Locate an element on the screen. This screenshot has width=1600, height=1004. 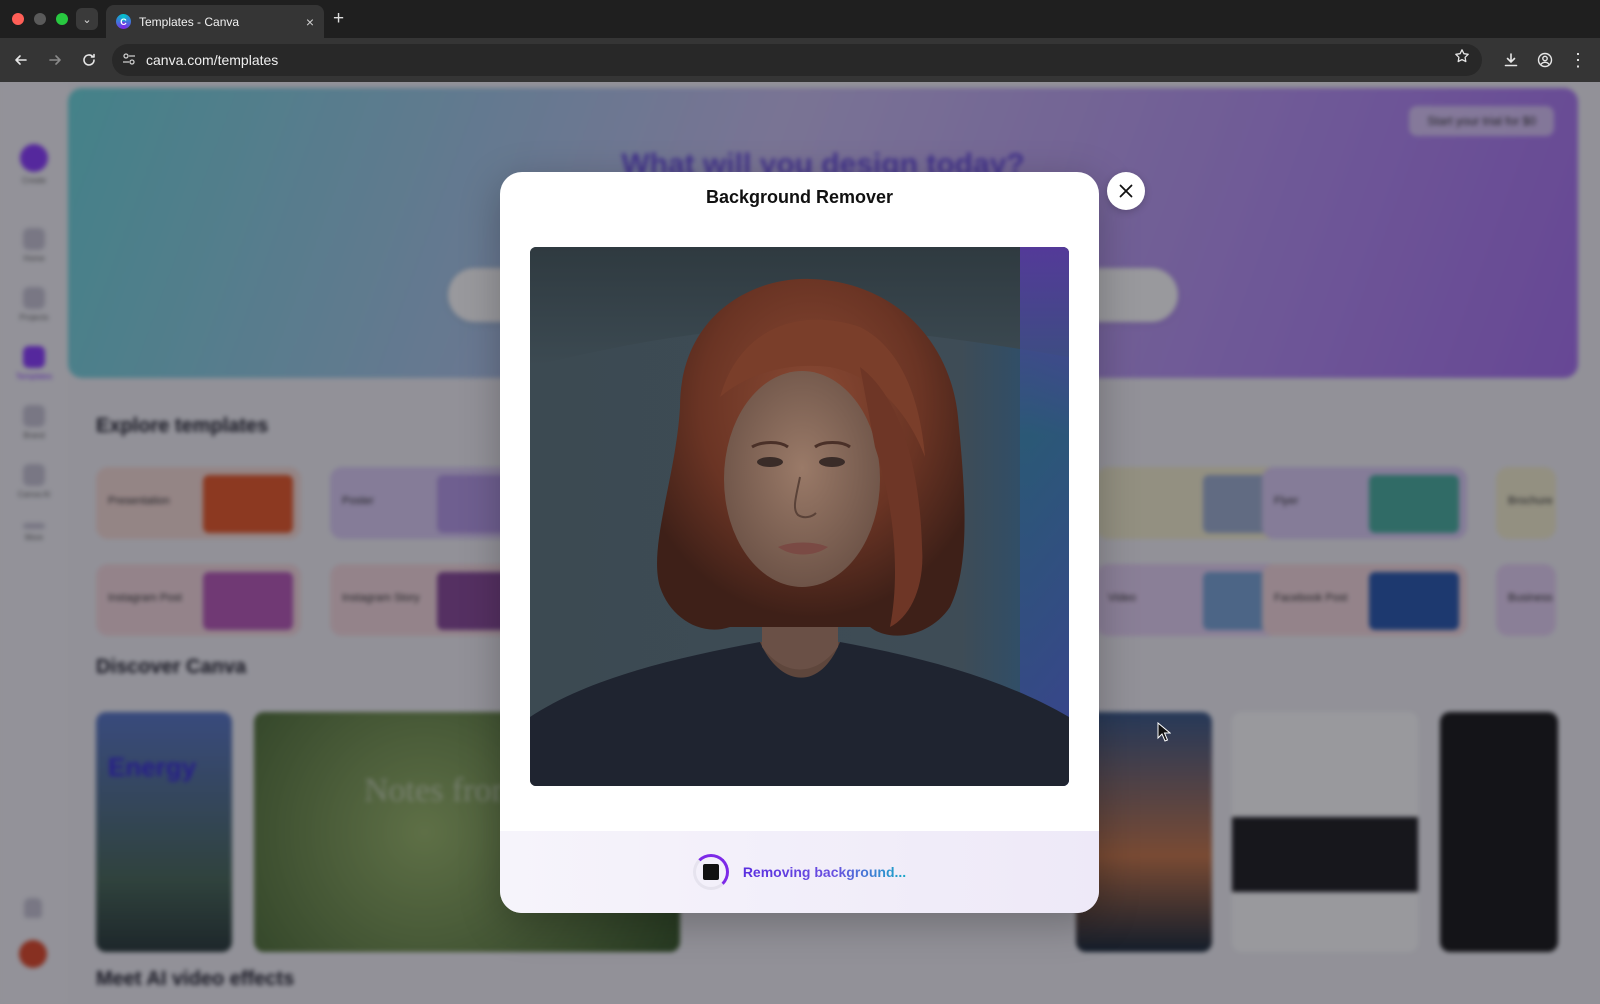
arrow-left-icon is located at coordinates (21, 60).